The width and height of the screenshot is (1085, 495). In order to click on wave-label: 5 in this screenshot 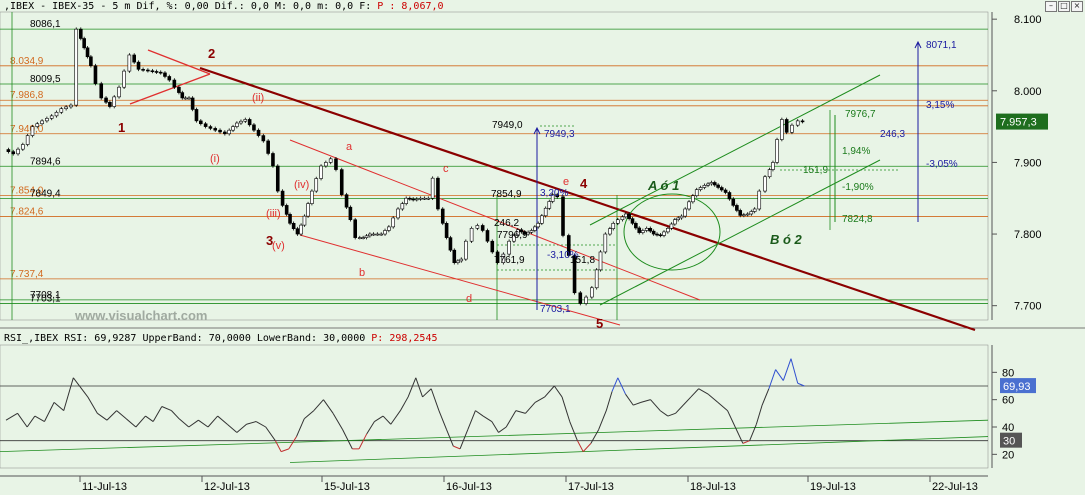, I will do `click(599, 323)`.